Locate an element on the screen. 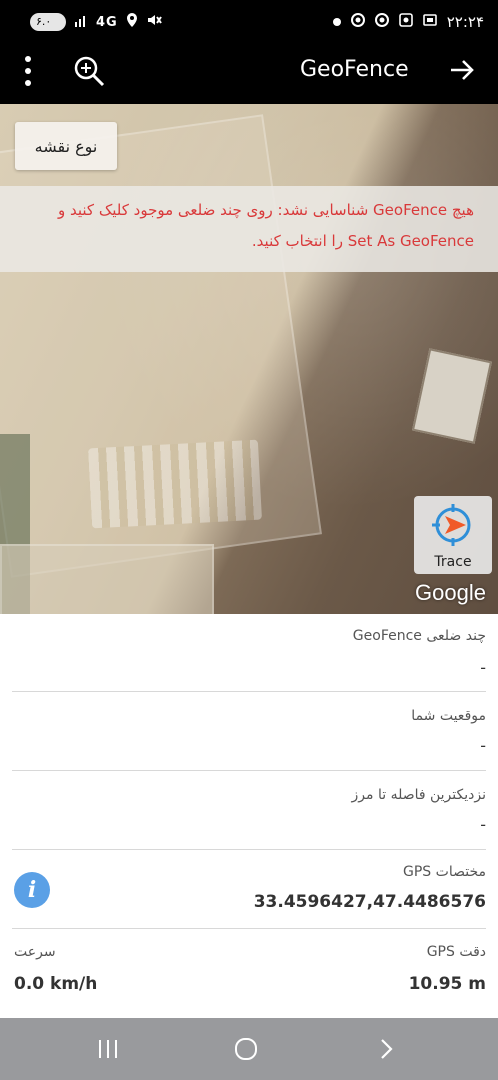  status-left: ۶.۰ 4G is located at coordinates (96, 22).